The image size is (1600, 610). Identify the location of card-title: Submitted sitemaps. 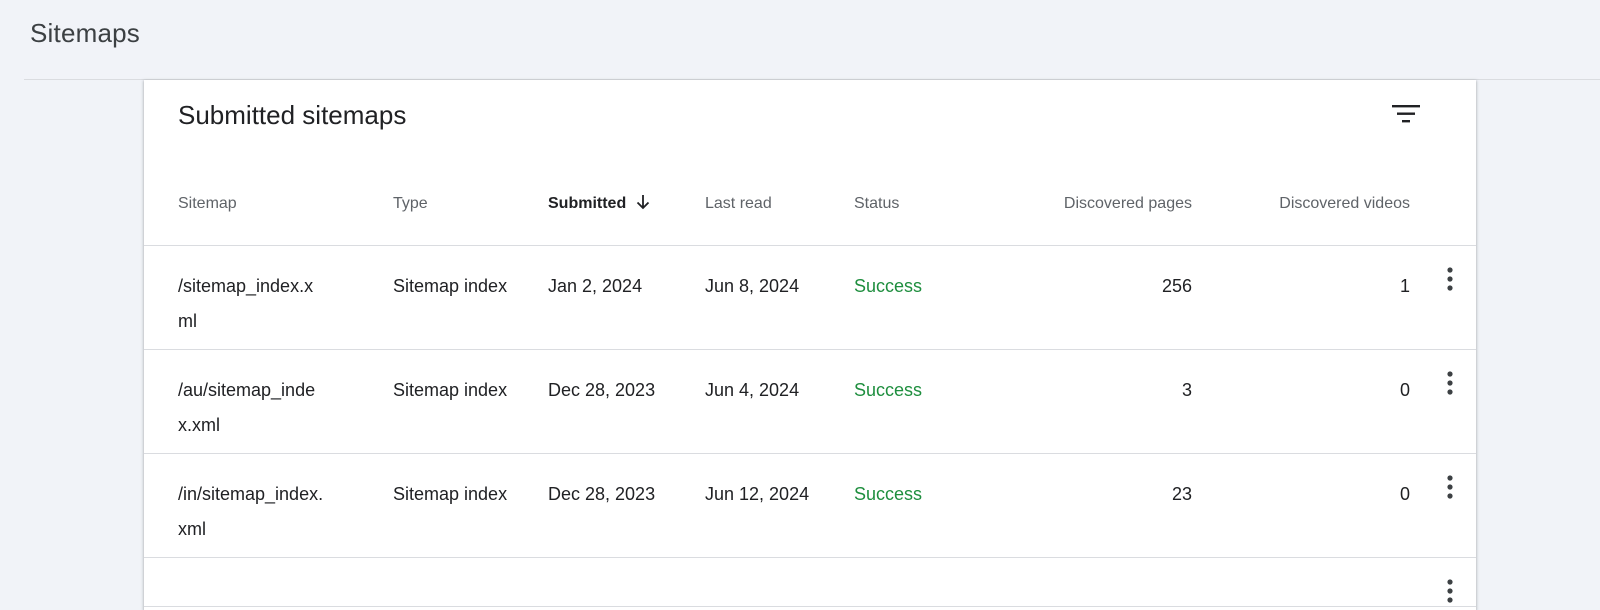
(292, 115).